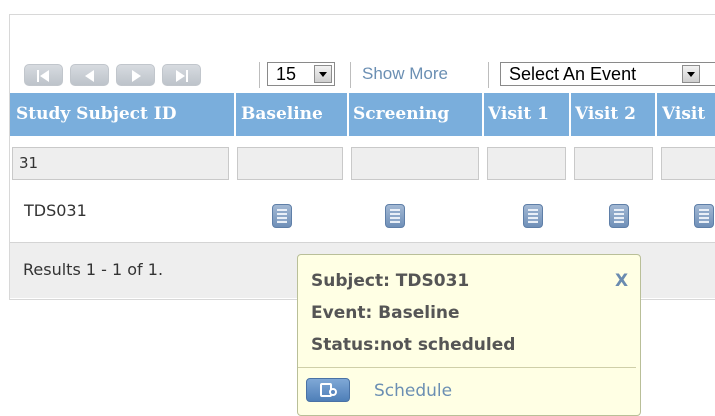  Describe the element at coordinates (405, 74) in the screenshot. I see `show-more-link: Show More` at that location.